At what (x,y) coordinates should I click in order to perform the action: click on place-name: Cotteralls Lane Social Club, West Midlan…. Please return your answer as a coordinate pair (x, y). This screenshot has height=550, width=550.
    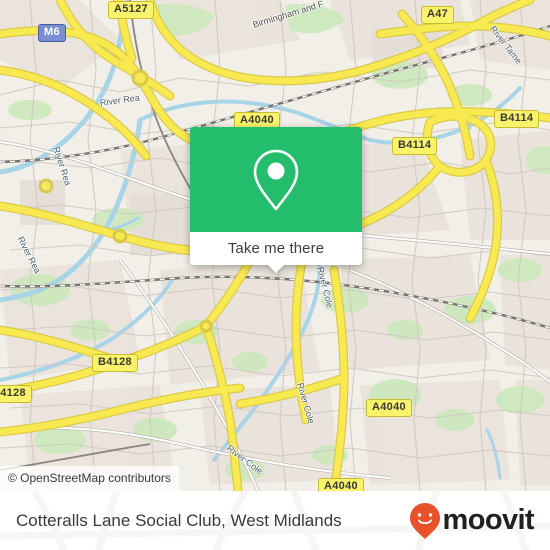
    Looking at the image, I should click on (179, 520).